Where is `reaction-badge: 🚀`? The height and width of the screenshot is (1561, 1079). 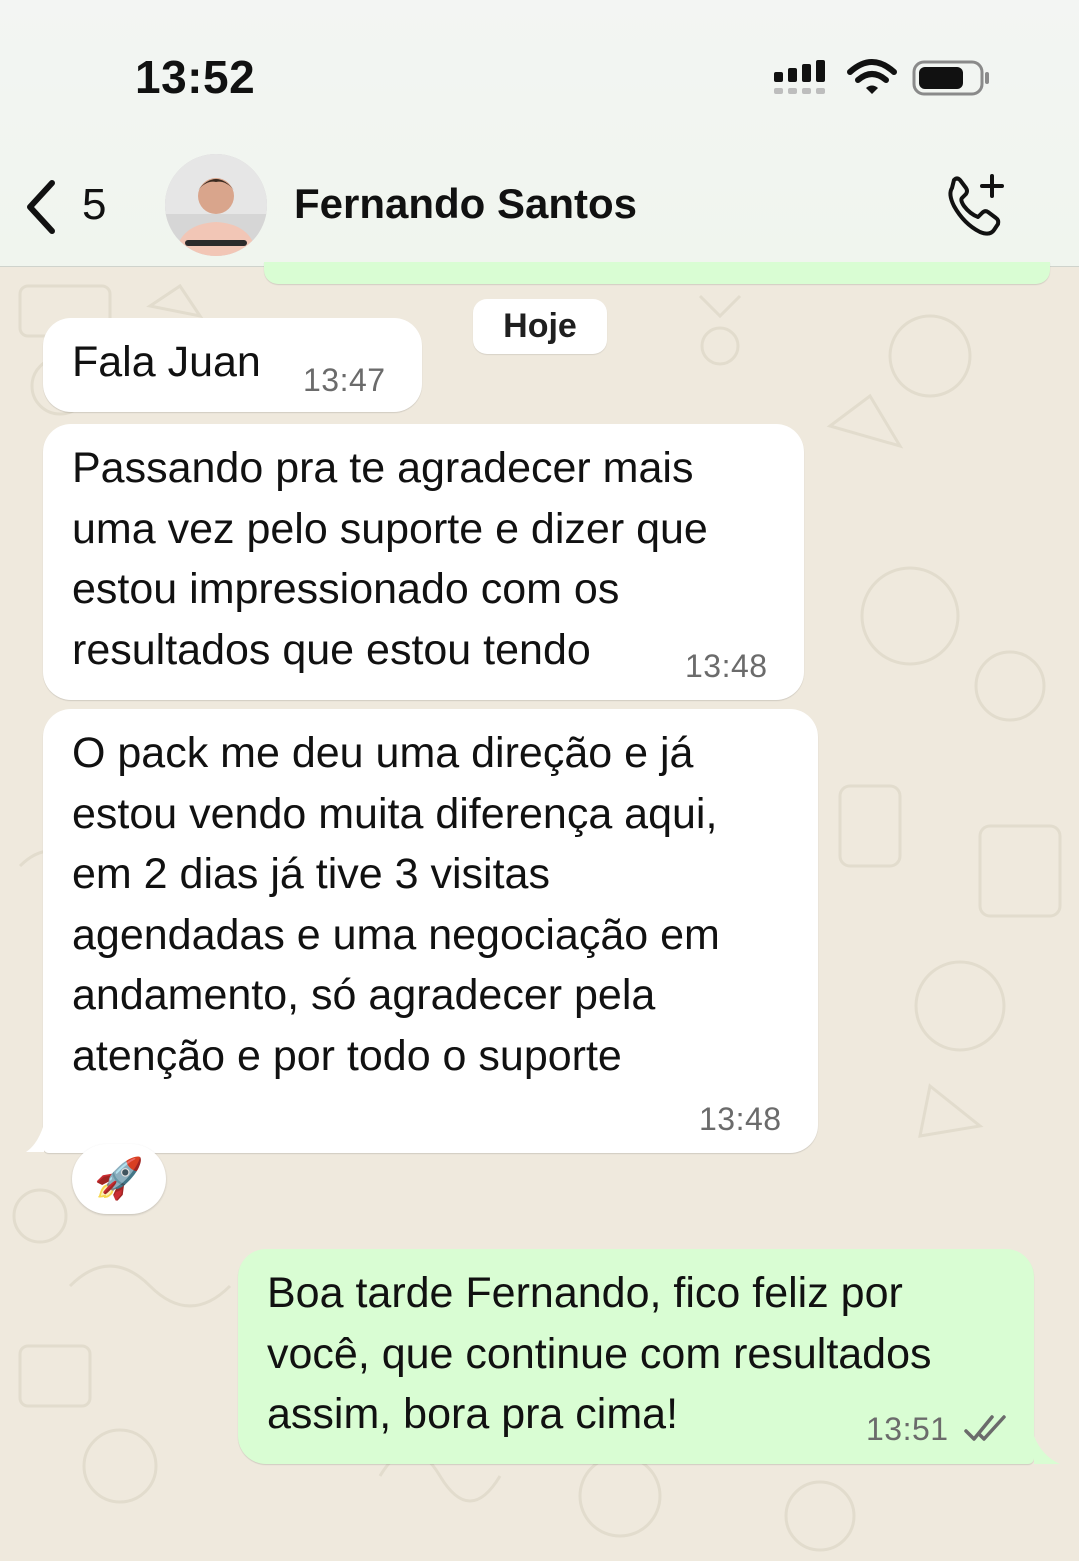
reaction-badge: 🚀 is located at coordinates (119, 1179).